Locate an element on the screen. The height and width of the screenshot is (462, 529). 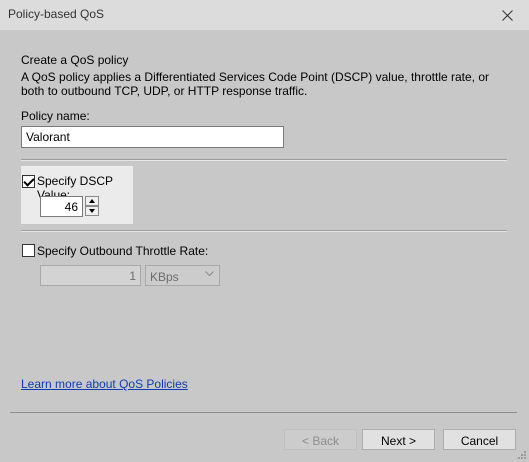
arrow-down-icon is located at coordinates (92, 211).